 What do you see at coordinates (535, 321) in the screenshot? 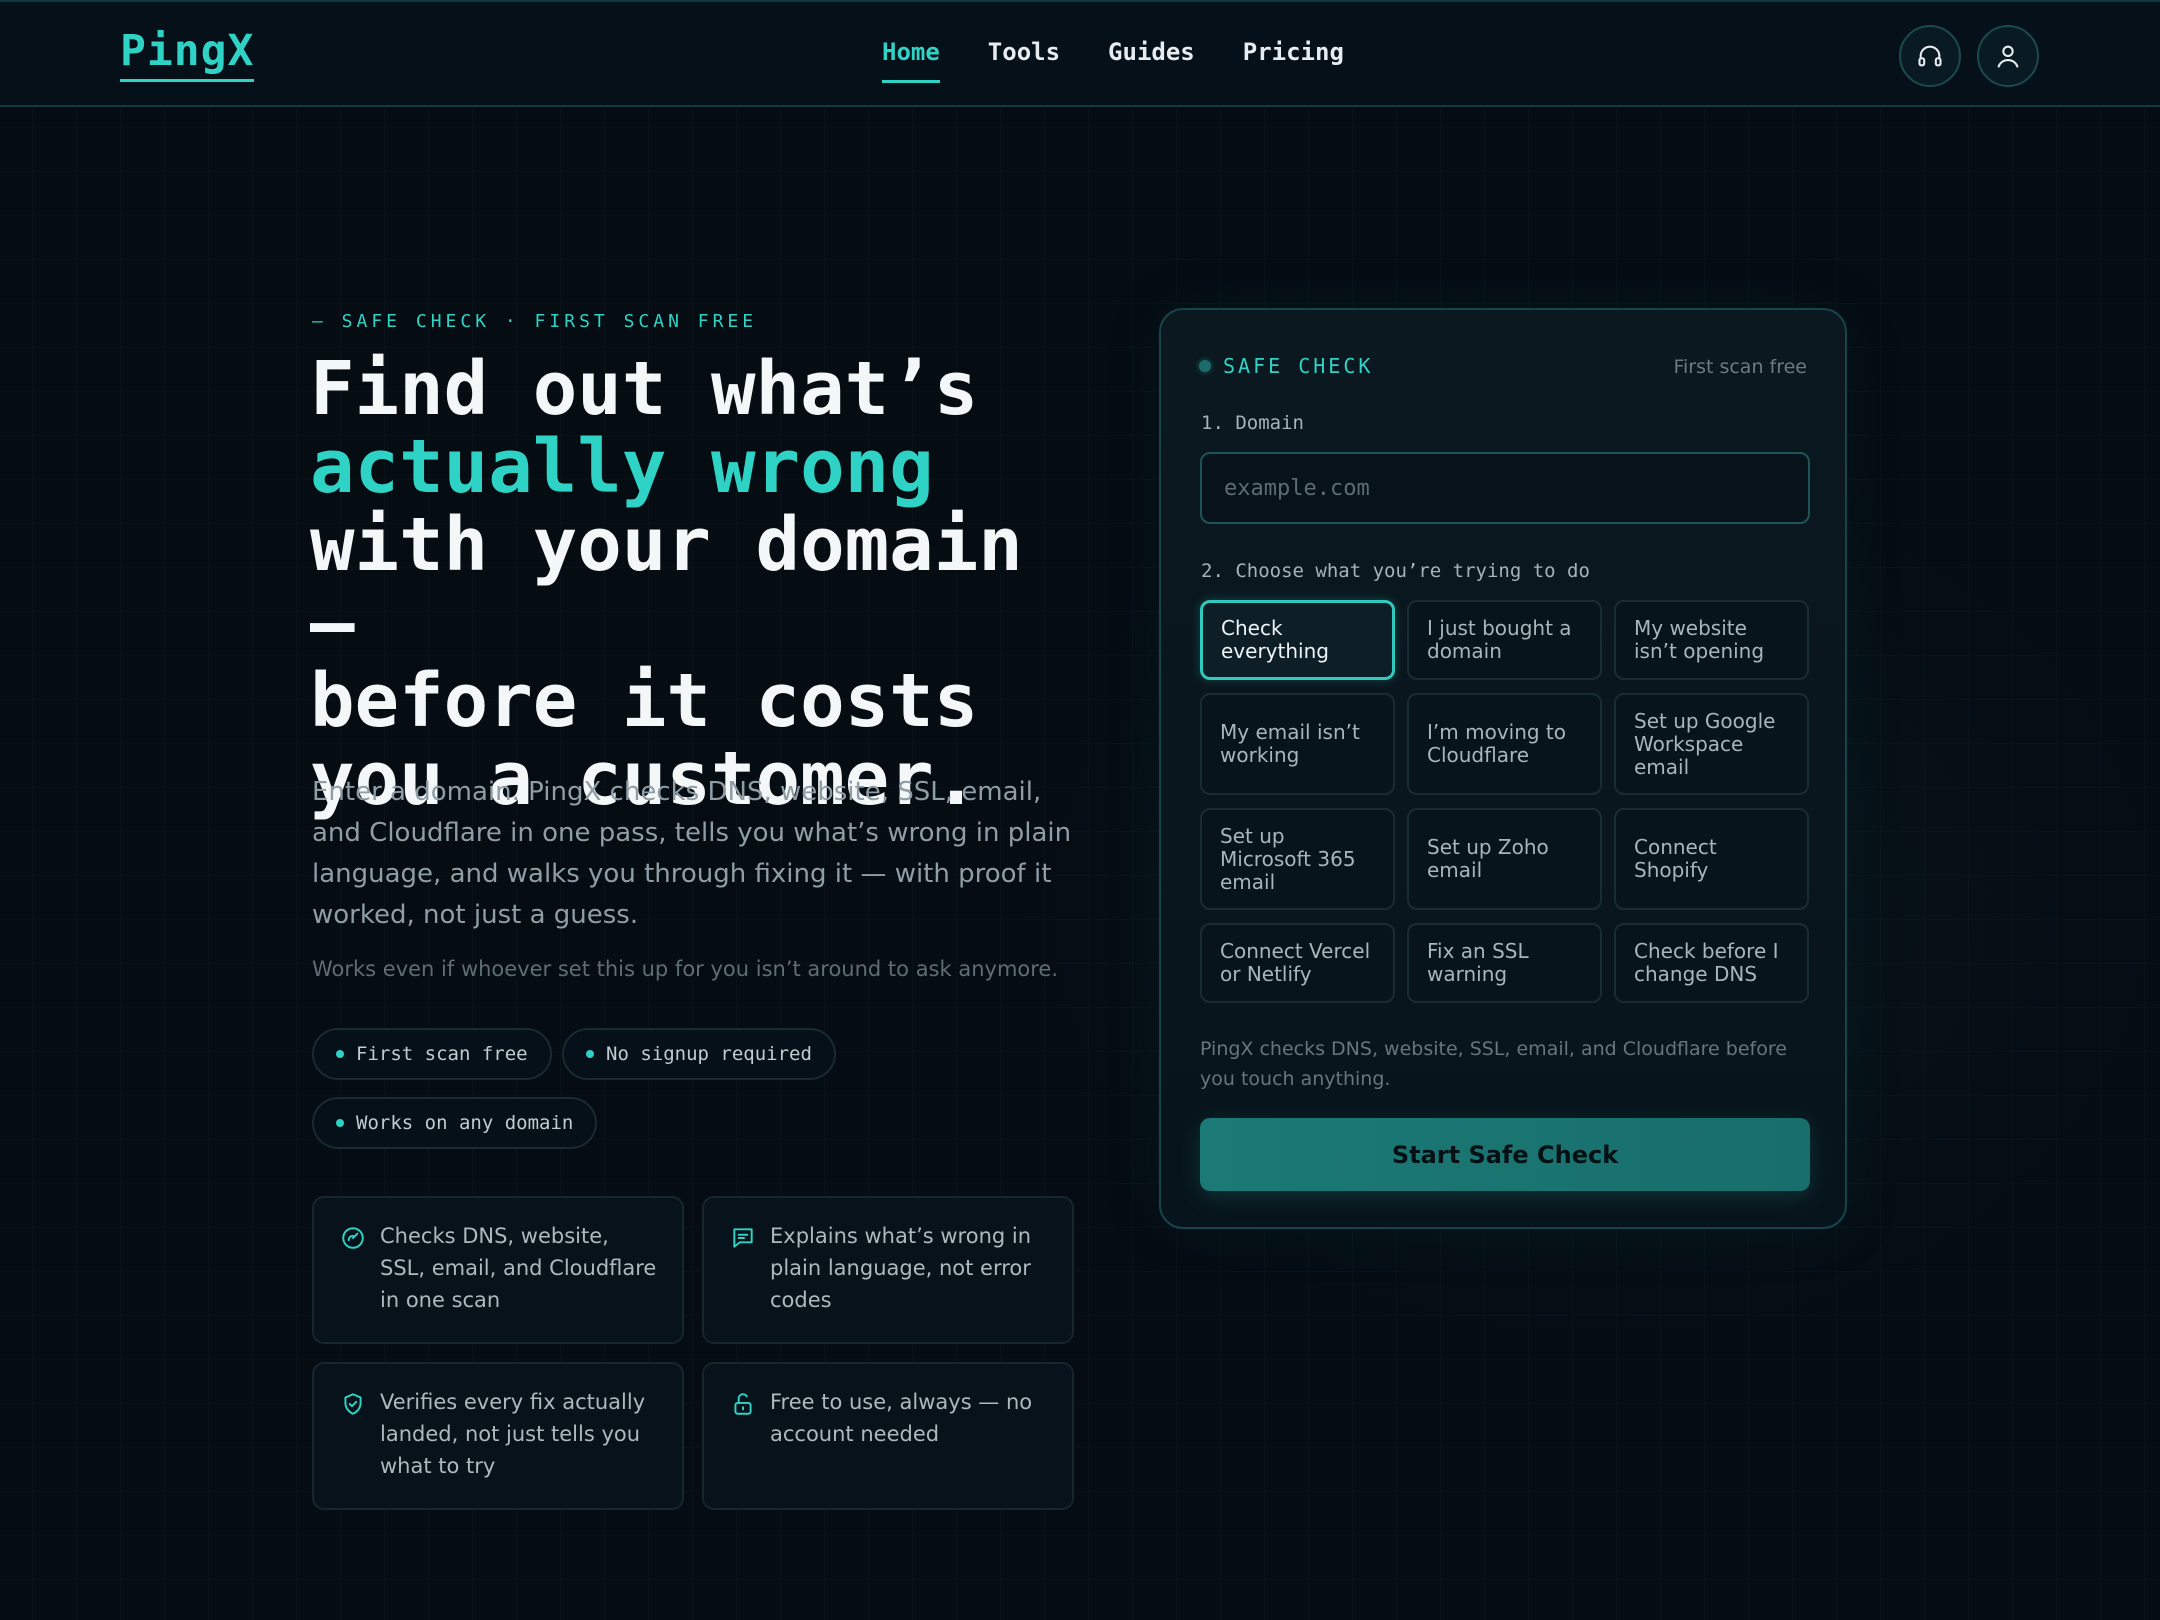
I see `hero-eyebrow: — SAFE CHECK · FIRST SCAN FREE` at bounding box center [535, 321].